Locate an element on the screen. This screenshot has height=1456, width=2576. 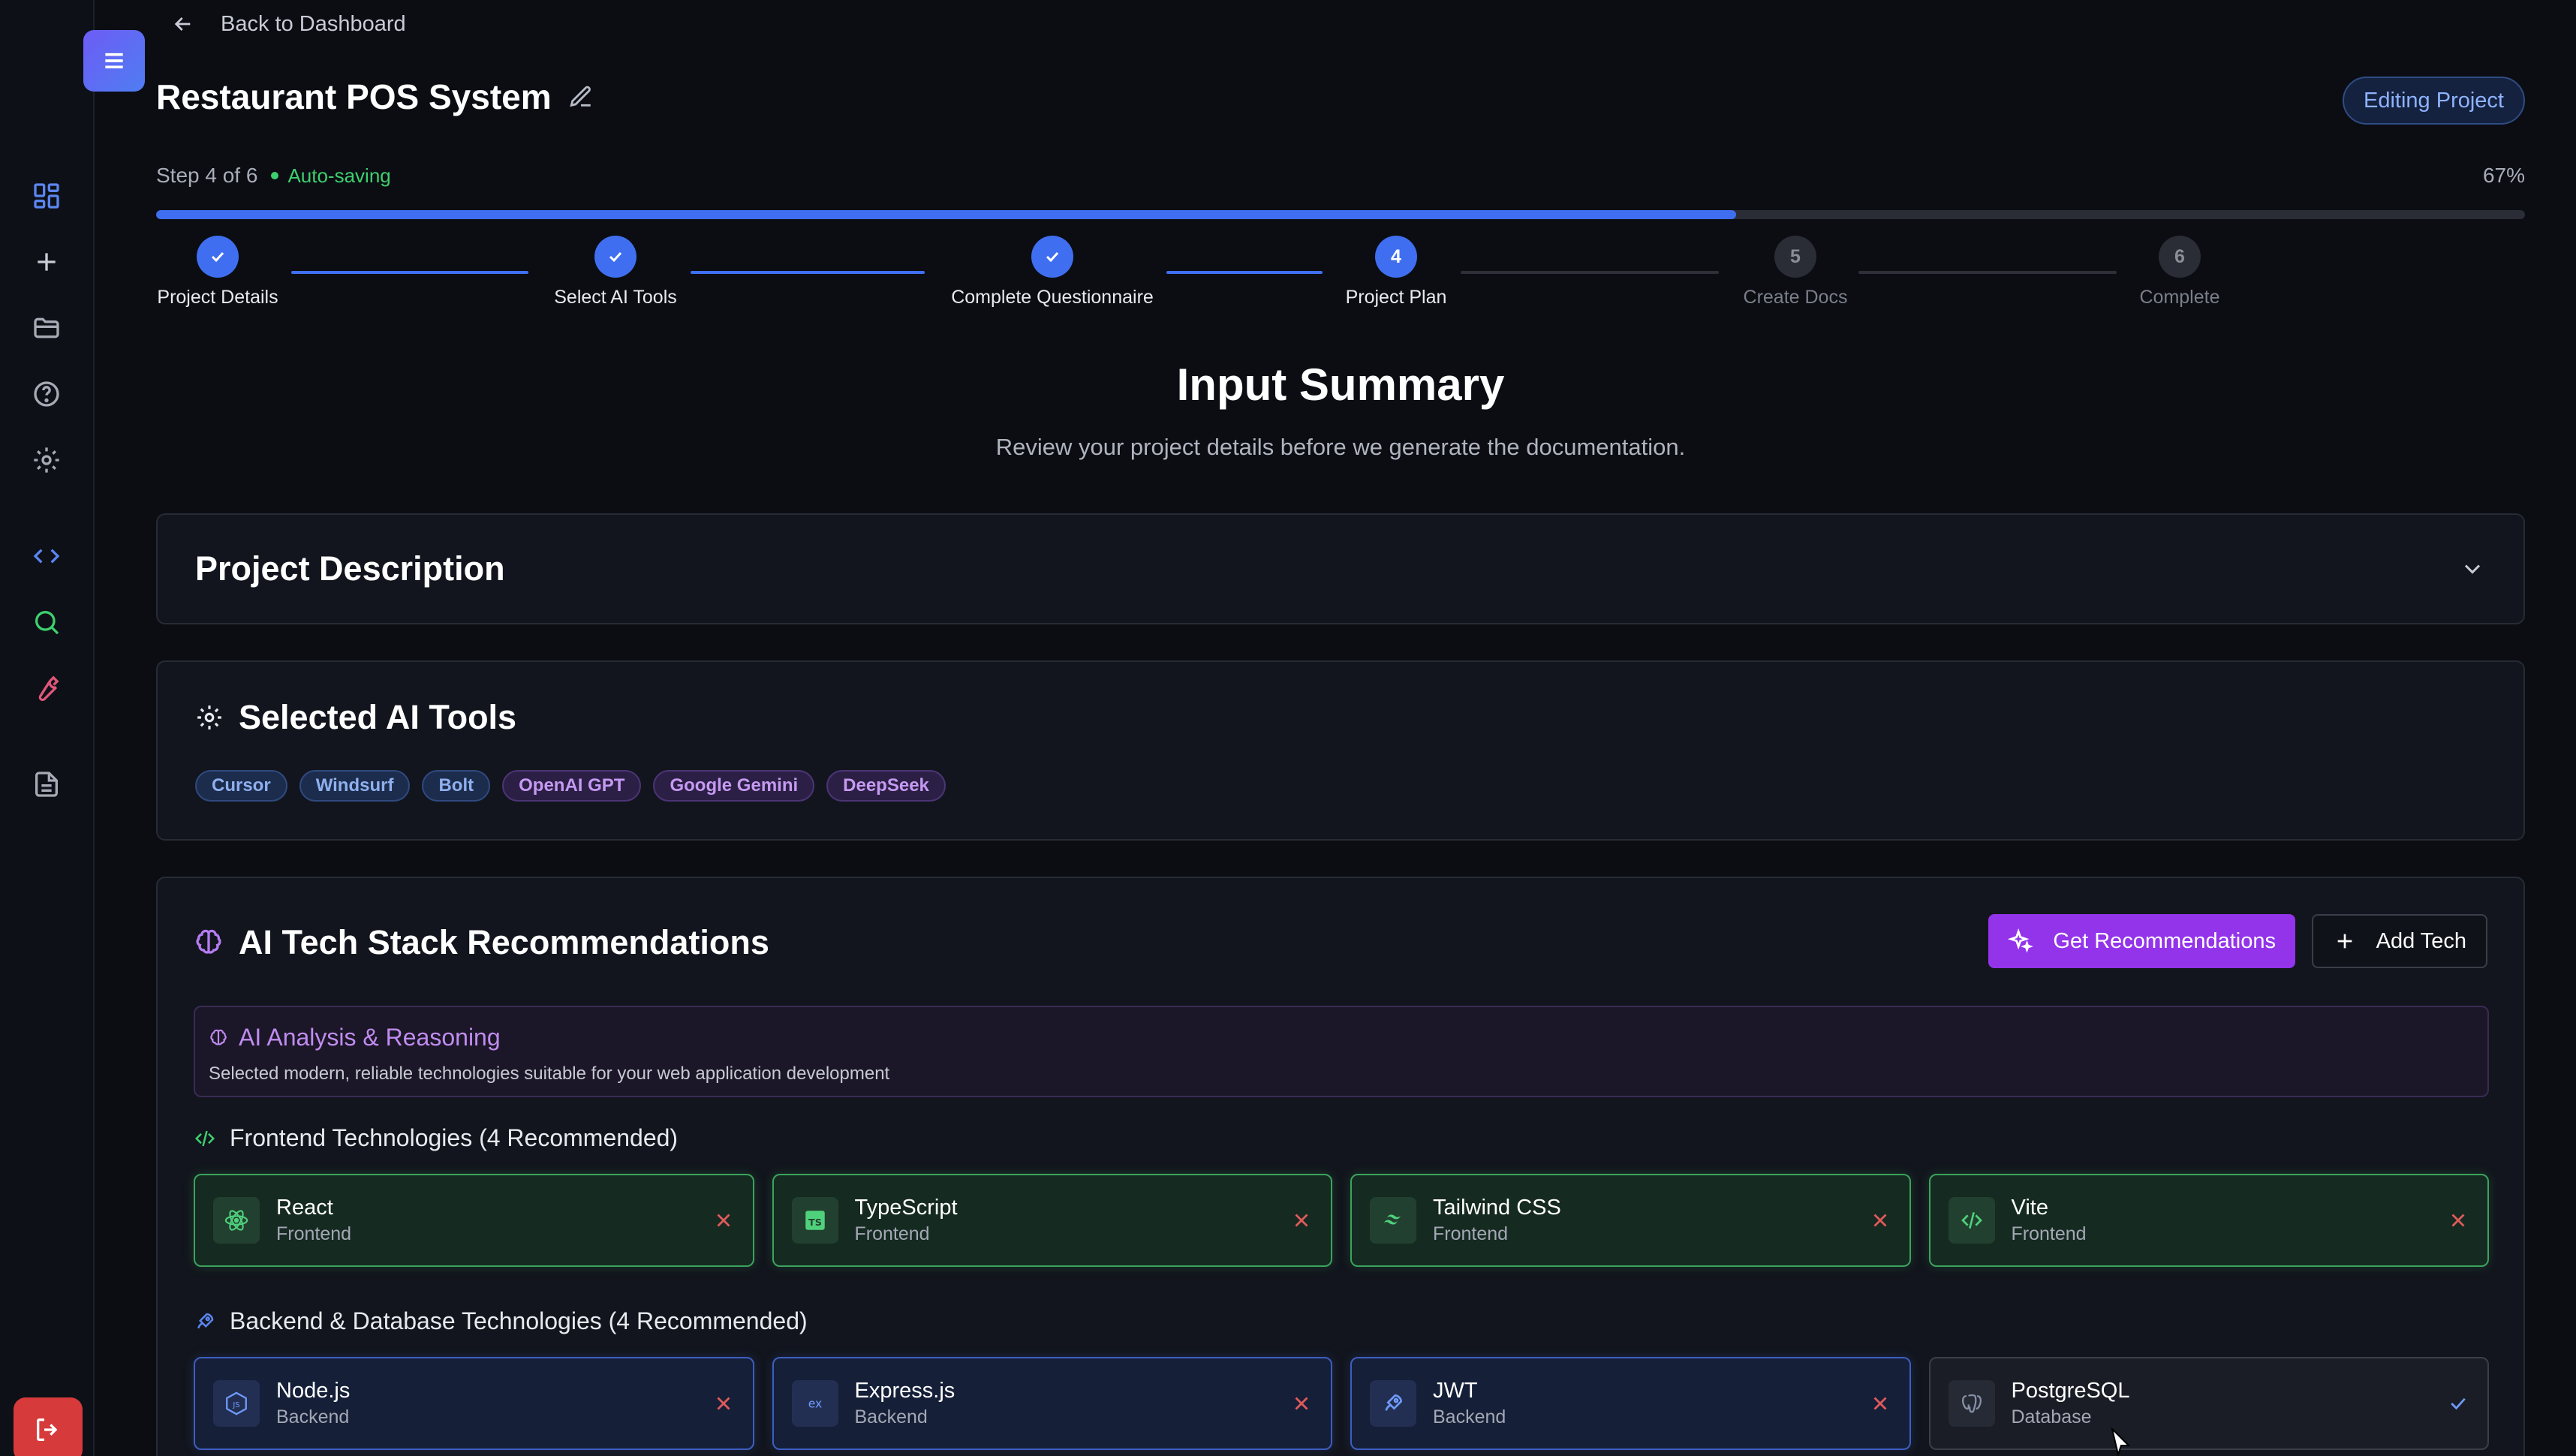
tech-stack-header: AI Tech Stack Recommendations is located at coordinates (482, 942).